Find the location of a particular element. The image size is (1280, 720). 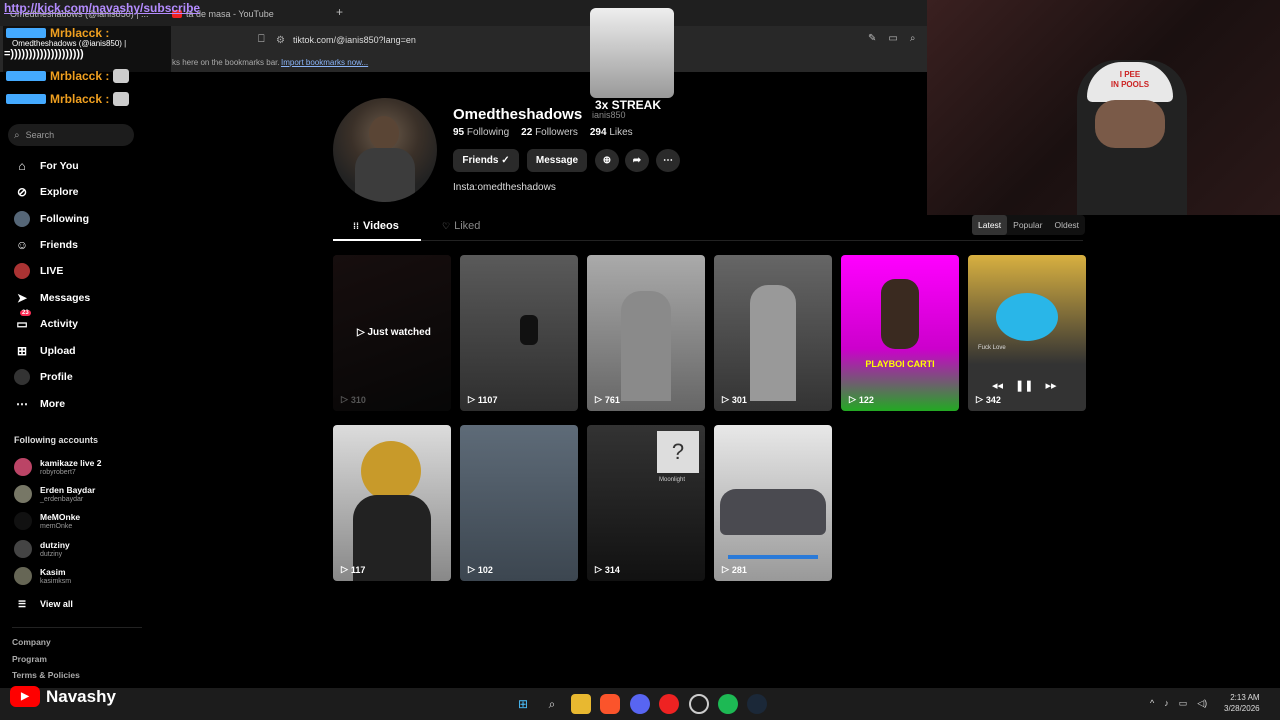

steam-icon is located at coordinates (757, 704).